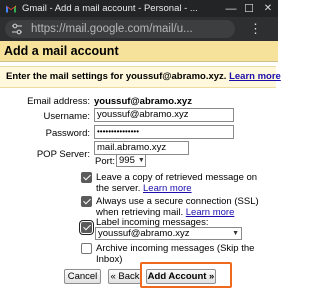 The width and height of the screenshot is (320, 300). I want to click on page-title: Add a mail account, so click(139, 51).